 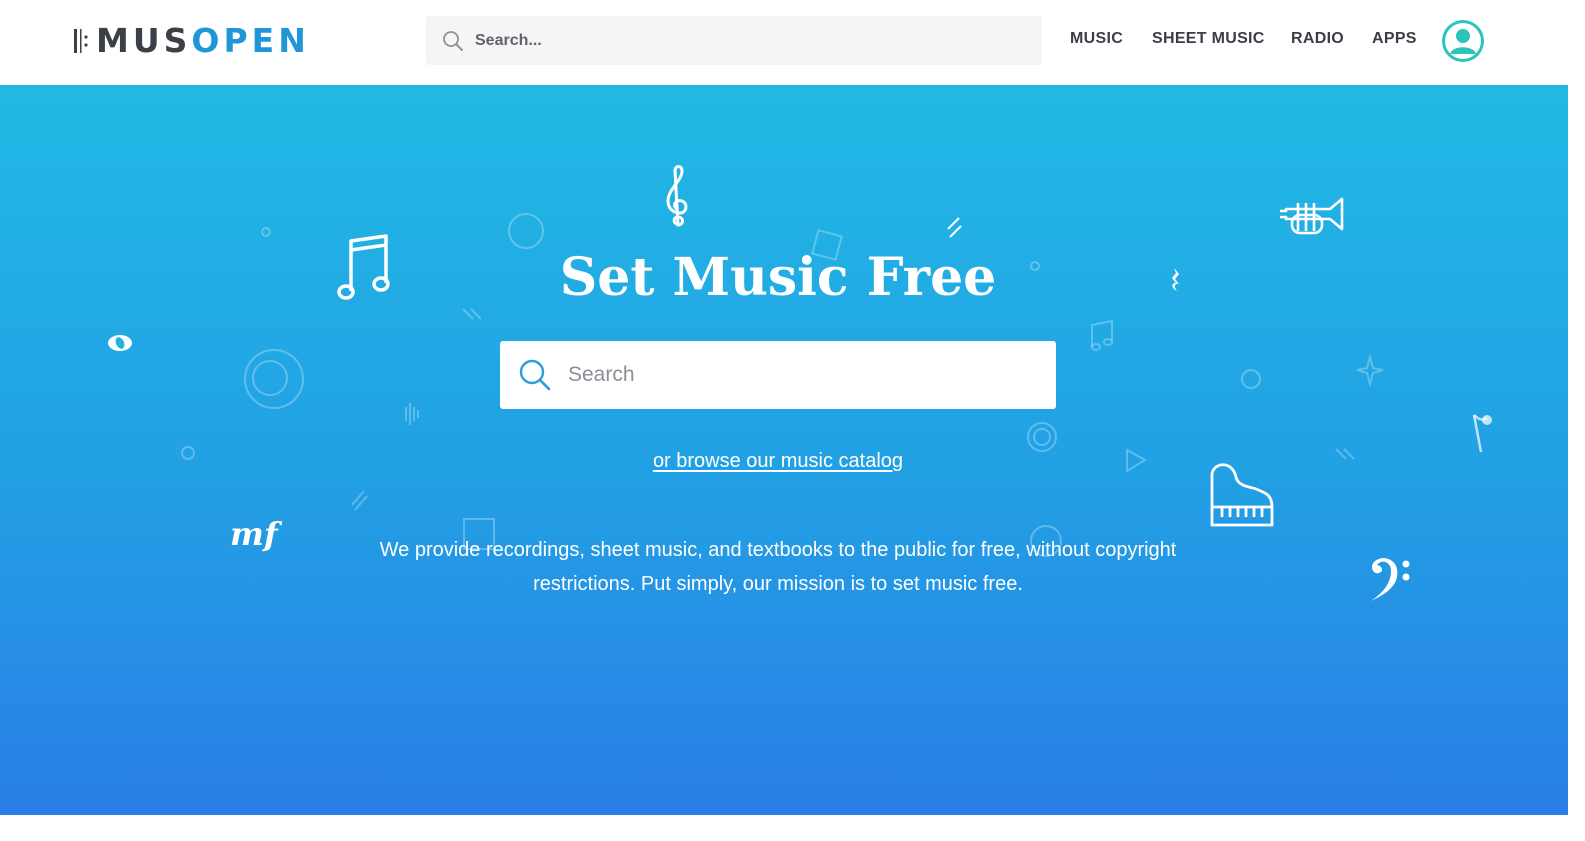 I want to click on whole-note-icon, so click(x=120, y=343).